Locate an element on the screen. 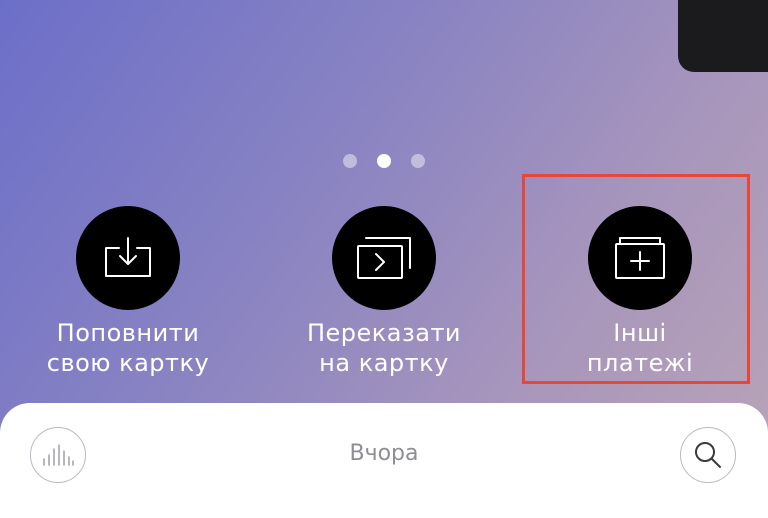 Image resolution: width=768 pixels, height=518 pixels. page-indicator is located at coordinates (384, 161).